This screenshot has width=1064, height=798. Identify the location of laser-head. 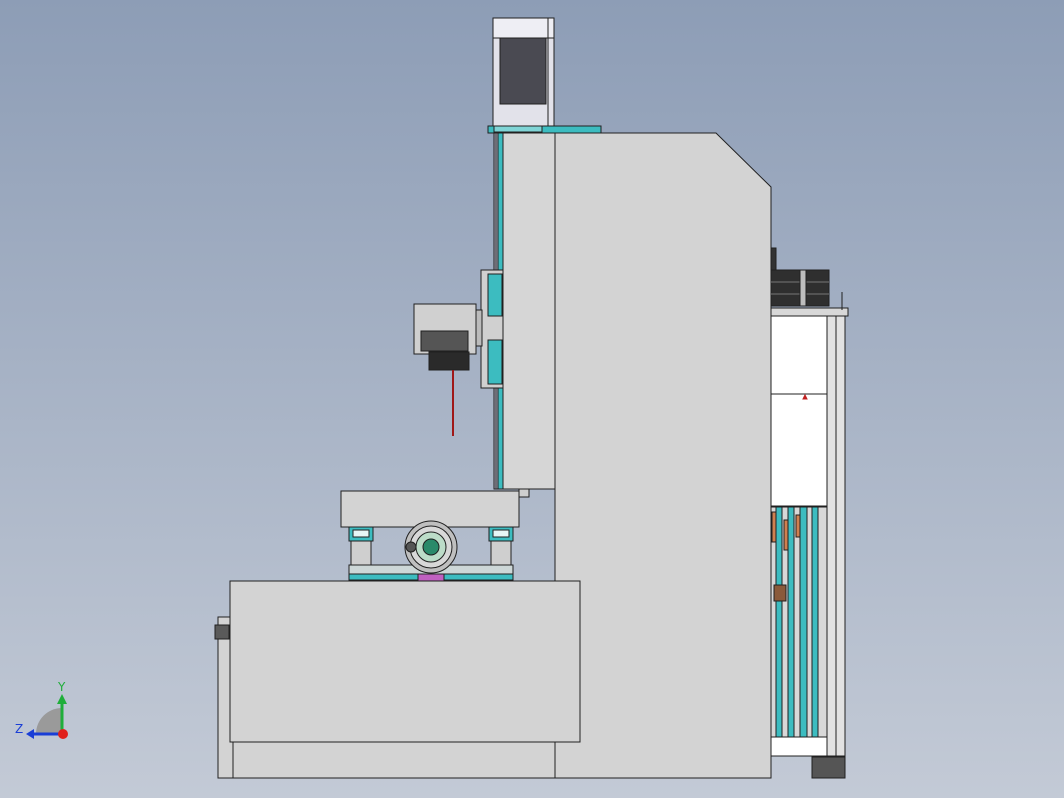
(445, 369).